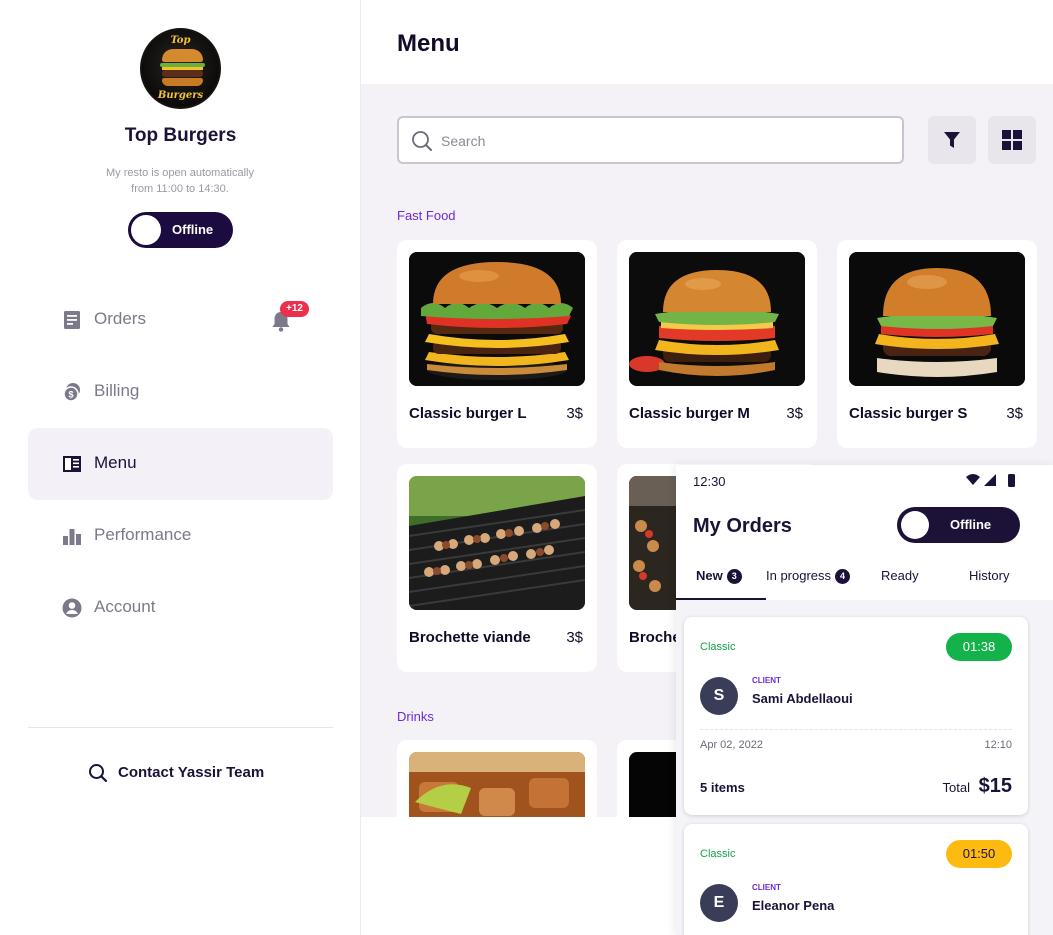 This screenshot has height=935, width=1053. What do you see at coordinates (793, 905) in the screenshot?
I see `client-name: Eleanor Pena` at bounding box center [793, 905].